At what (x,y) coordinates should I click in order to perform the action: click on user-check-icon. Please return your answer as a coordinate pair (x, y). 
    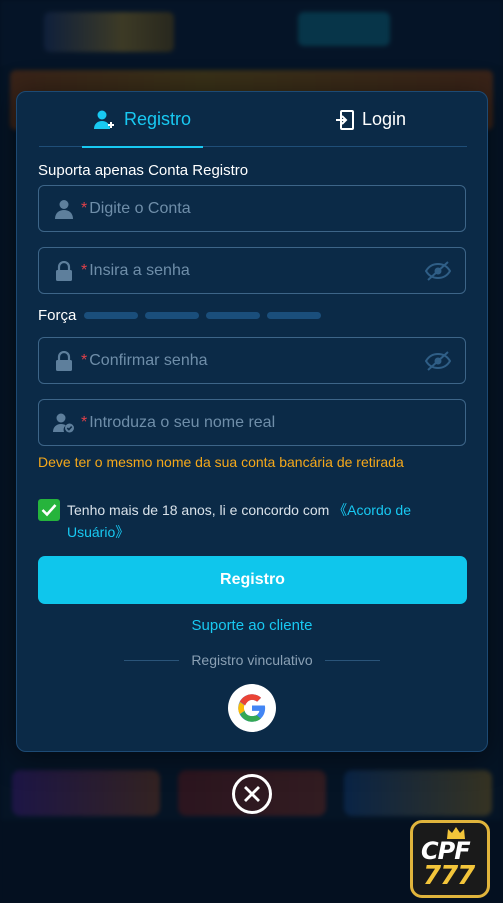
    Looking at the image, I should click on (64, 423).